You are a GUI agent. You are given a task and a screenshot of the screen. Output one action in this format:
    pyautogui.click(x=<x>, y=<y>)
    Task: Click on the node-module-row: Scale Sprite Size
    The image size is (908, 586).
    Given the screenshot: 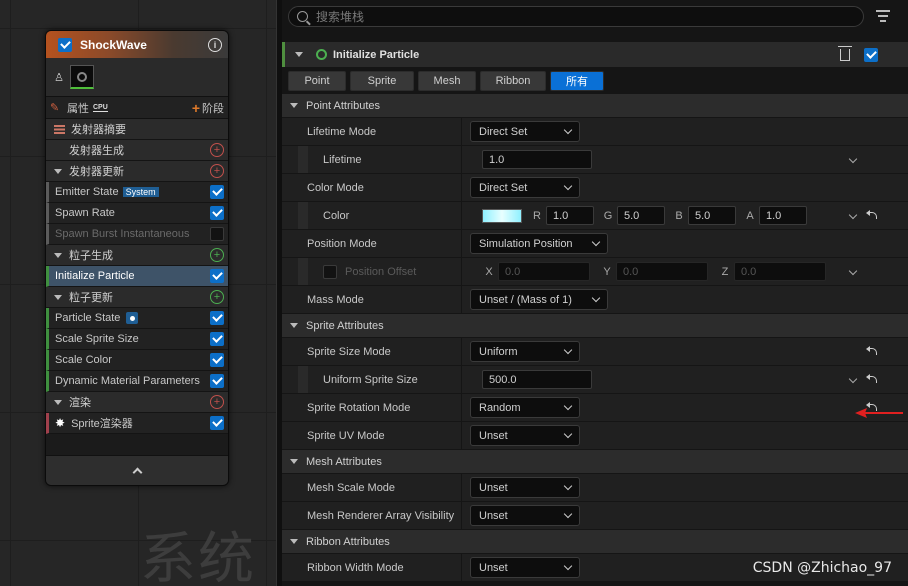 What is the action you would take?
    pyautogui.click(x=137, y=339)
    